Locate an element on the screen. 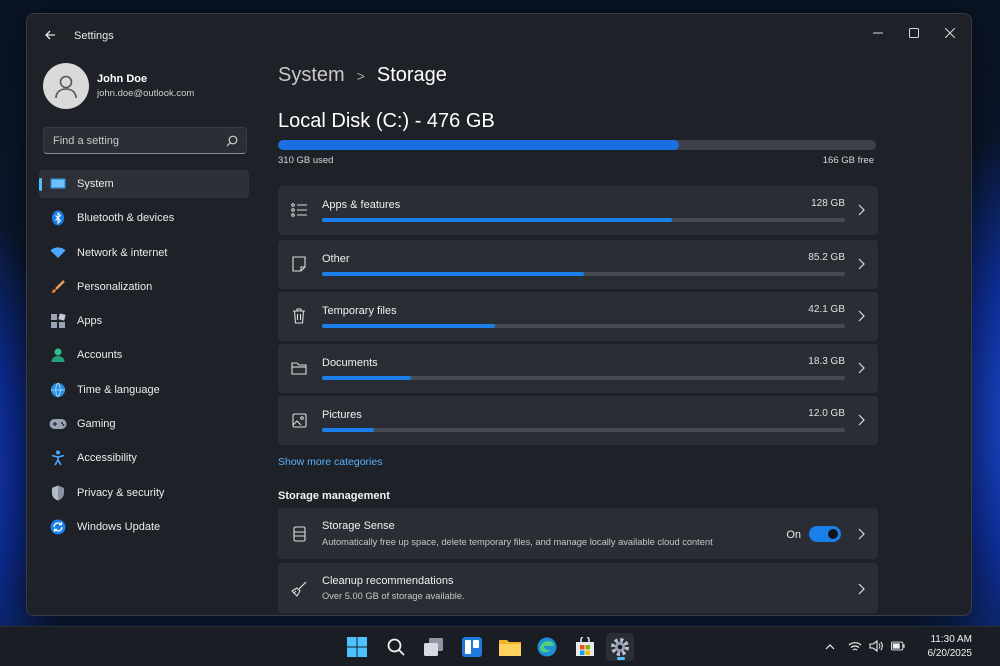 This screenshot has height=666, width=1000. sidebar-item-apps: Apps is located at coordinates (144, 321).